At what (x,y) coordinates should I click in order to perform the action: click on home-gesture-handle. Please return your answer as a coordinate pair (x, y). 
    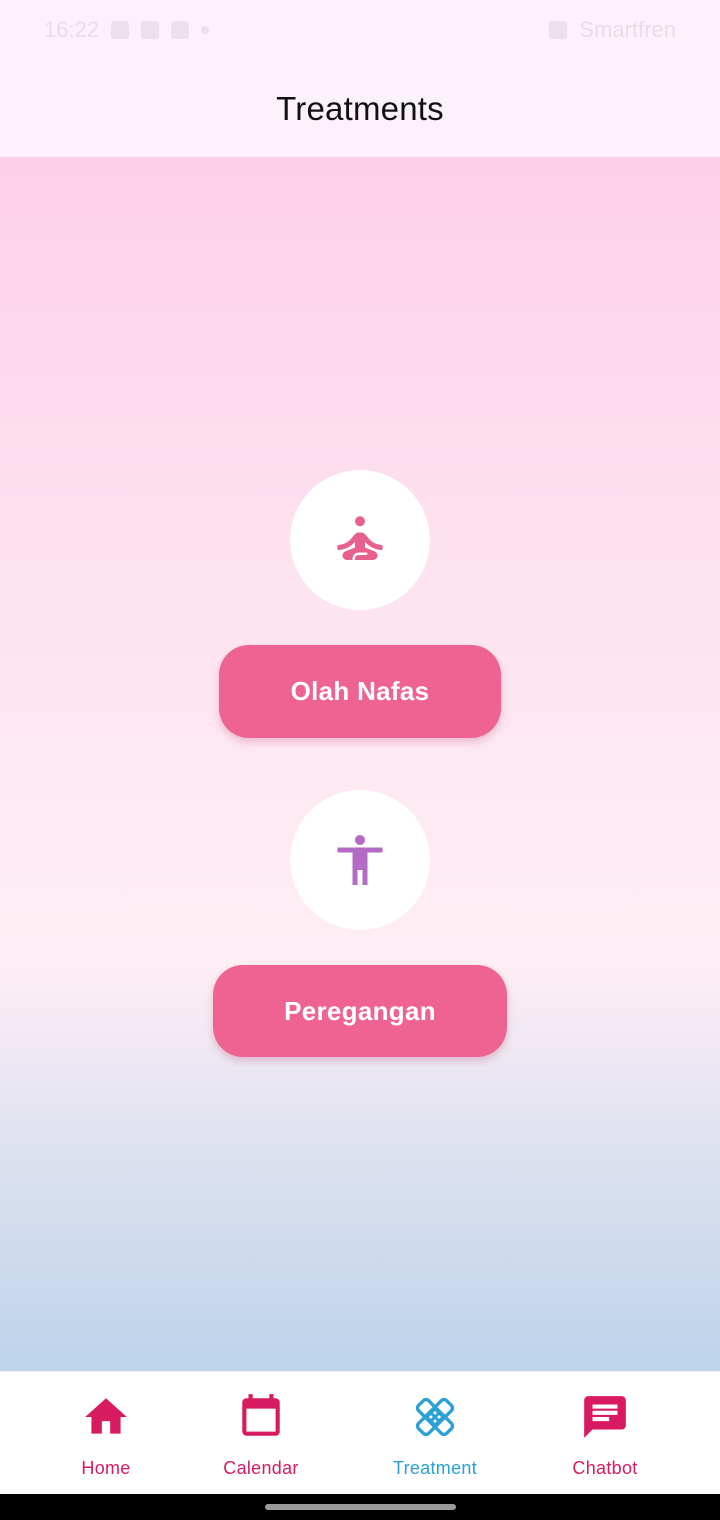
    Looking at the image, I should click on (360, 1507).